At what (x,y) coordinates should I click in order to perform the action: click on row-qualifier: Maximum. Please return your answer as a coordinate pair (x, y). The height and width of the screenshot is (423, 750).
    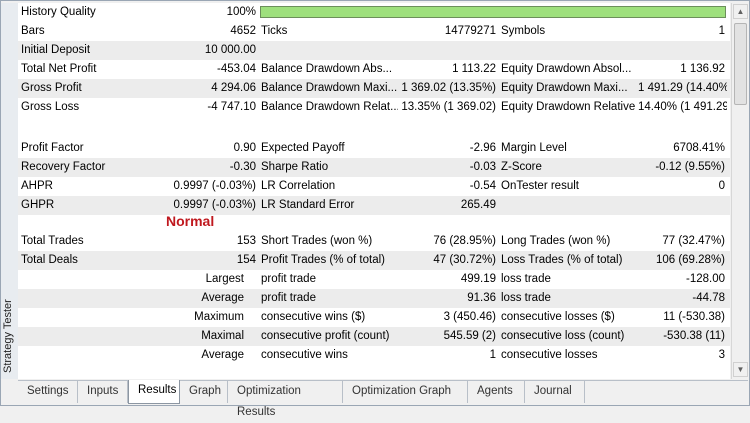
    Looking at the image, I should click on (219, 317).